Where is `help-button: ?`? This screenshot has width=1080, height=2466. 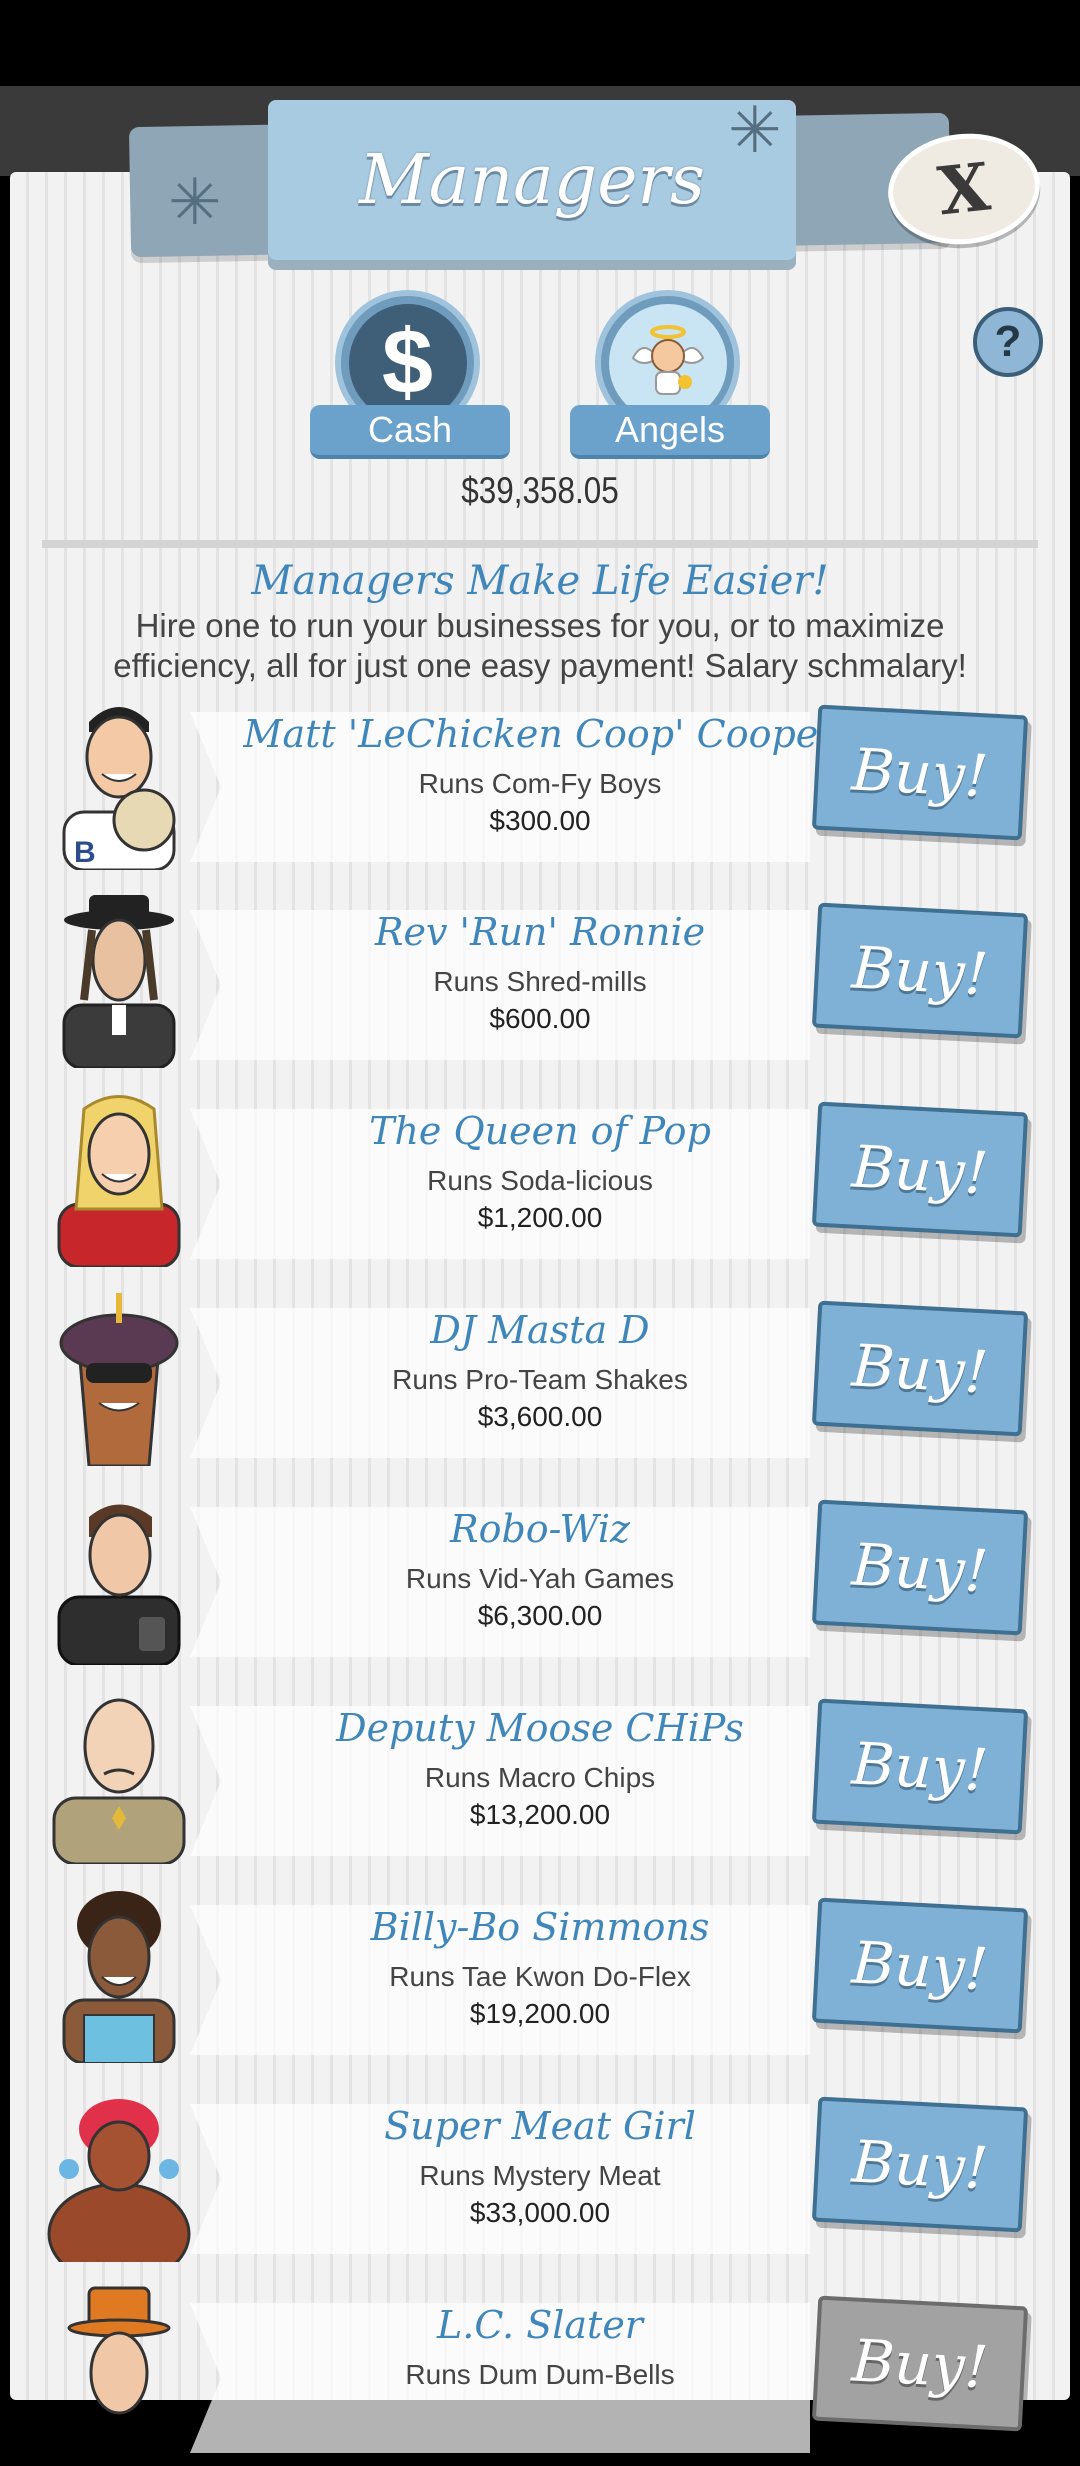
help-button: ? is located at coordinates (1008, 342).